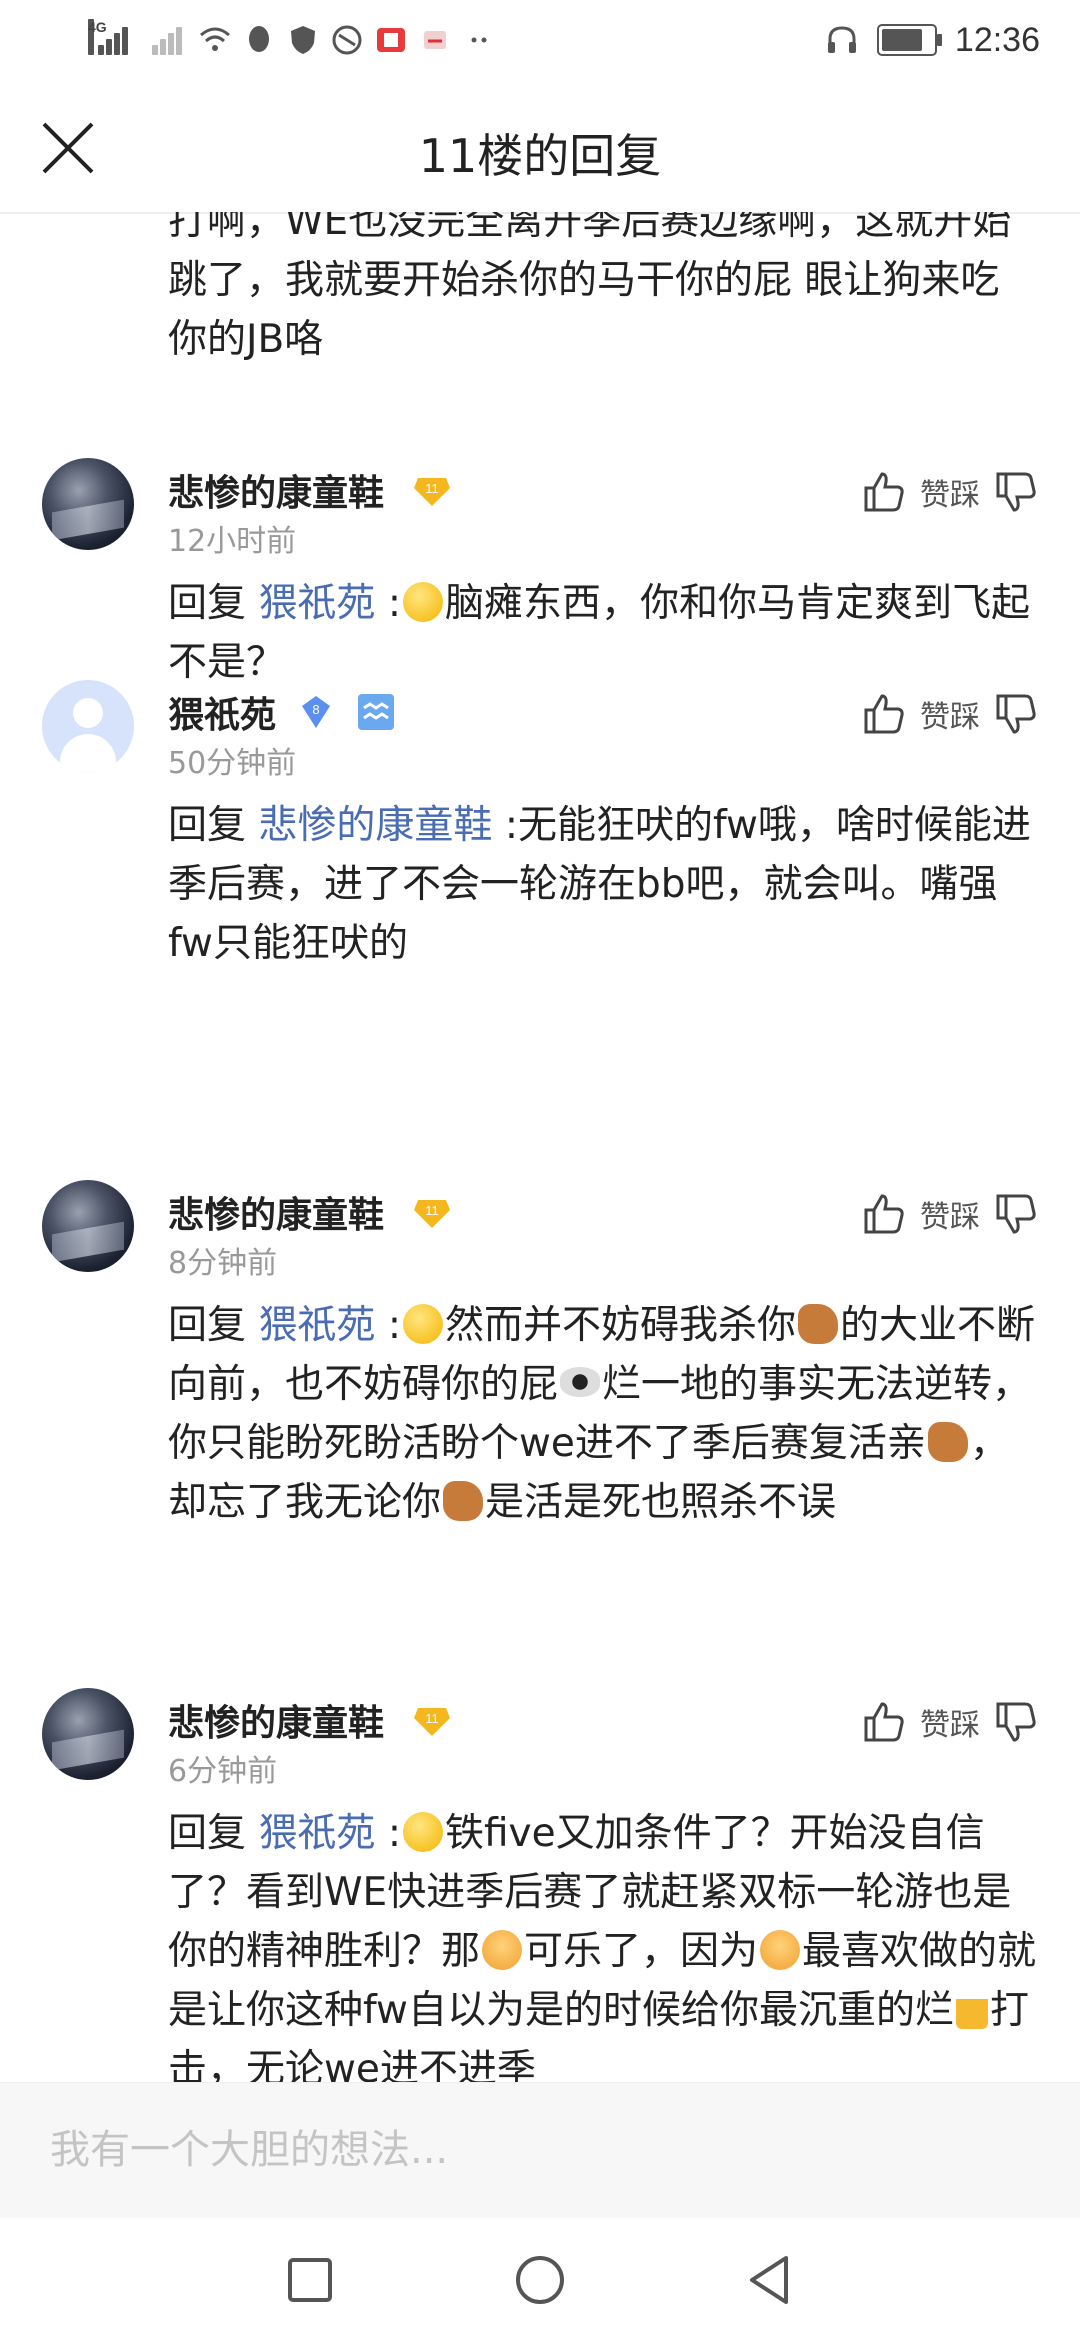 The width and height of the screenshot is (1080, 2340). Describe the element at coordinates (259, 40) in the screenshot. I see `qq-icon` at that location.